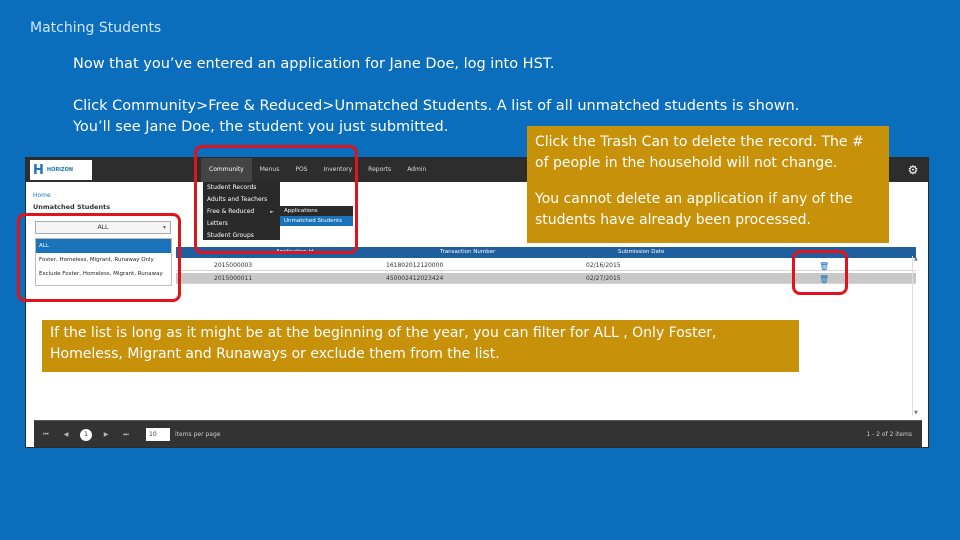  What do you see at coordinates (38, 170) in the screenshot?
I see `logo-mark-icon: H` at bounding box center [38, 170].